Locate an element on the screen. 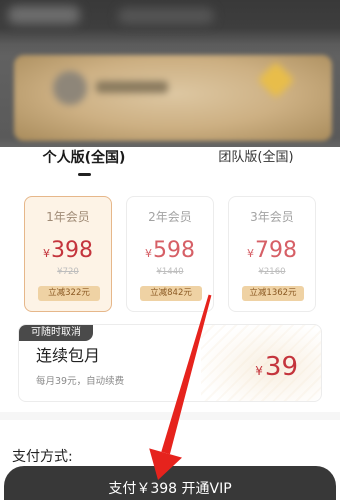 The image size is (340, 500). subscription-price: ¥39 is located at coordinates (276, 367).